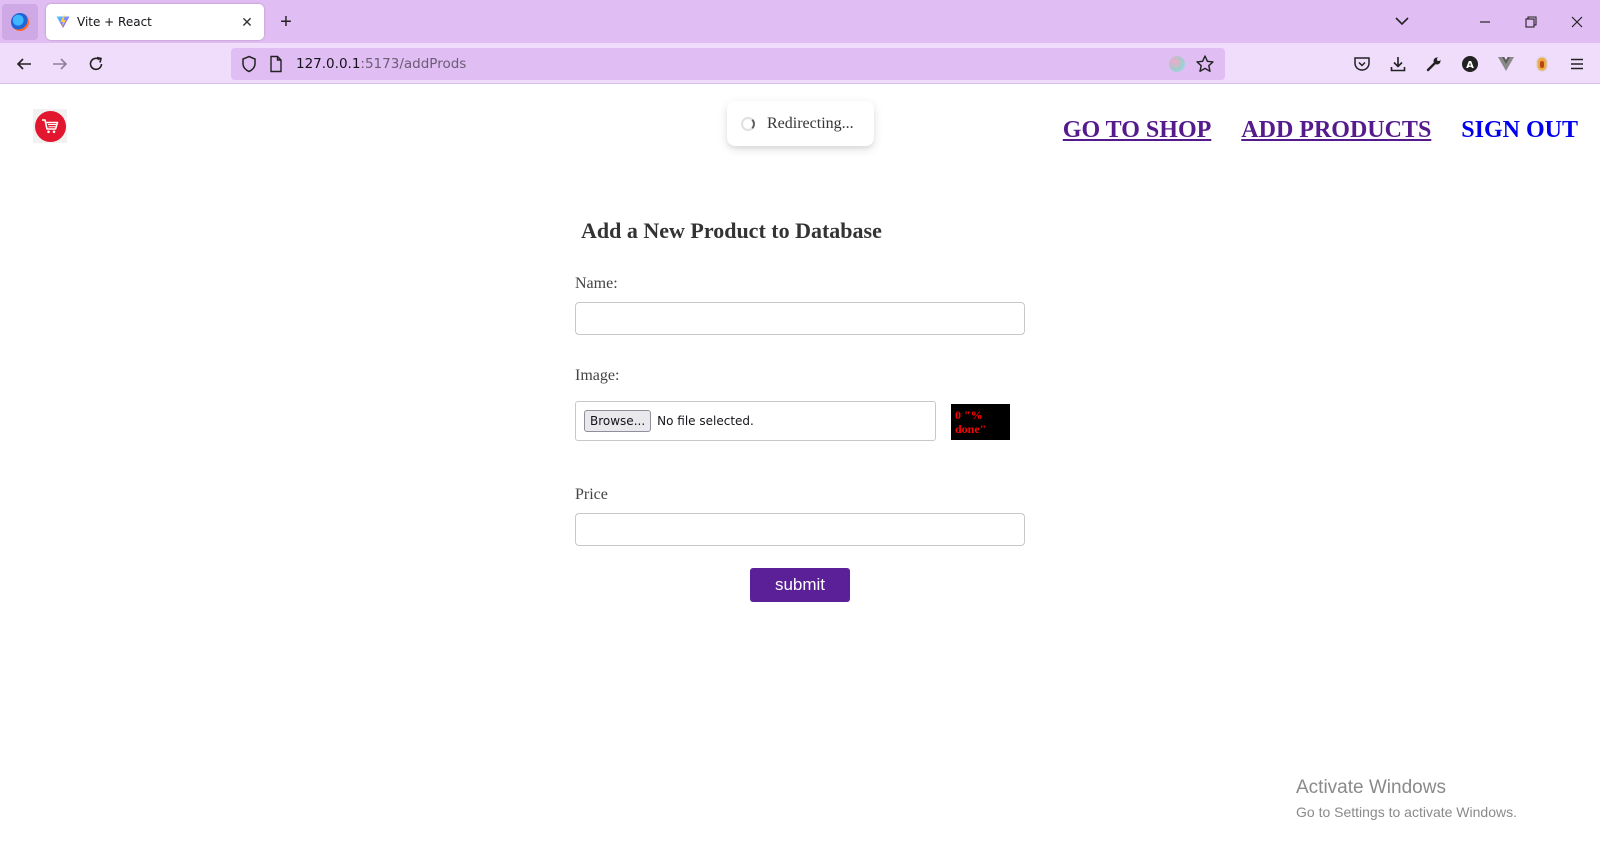 Image resolution: width=1600 pixels, height=858 pixels. What do you see at coordinates (1362, 64) in the screenshot?
I see `pocket-icon` at bounding box center [1362, 64].